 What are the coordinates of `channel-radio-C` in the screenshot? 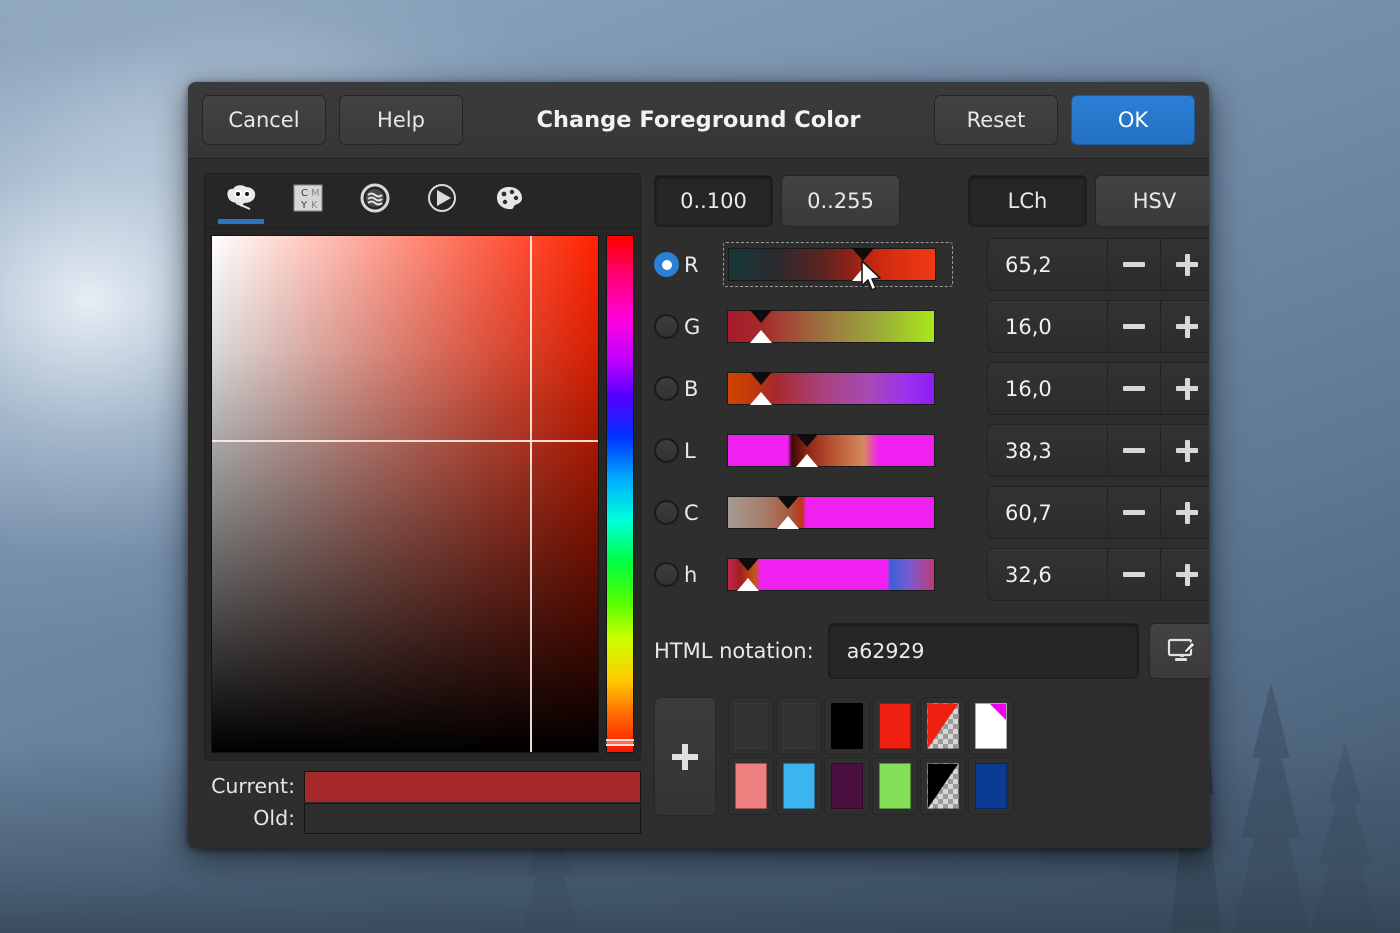 It's located at (666, 512).